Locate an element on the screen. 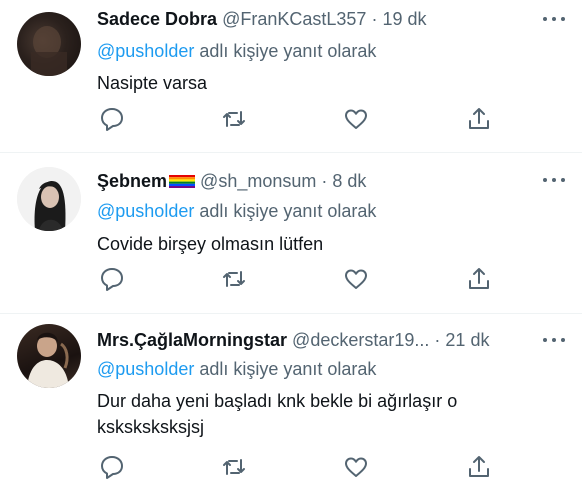  tweet-text: Nasipte varsa is located at coordinates (152, 83).